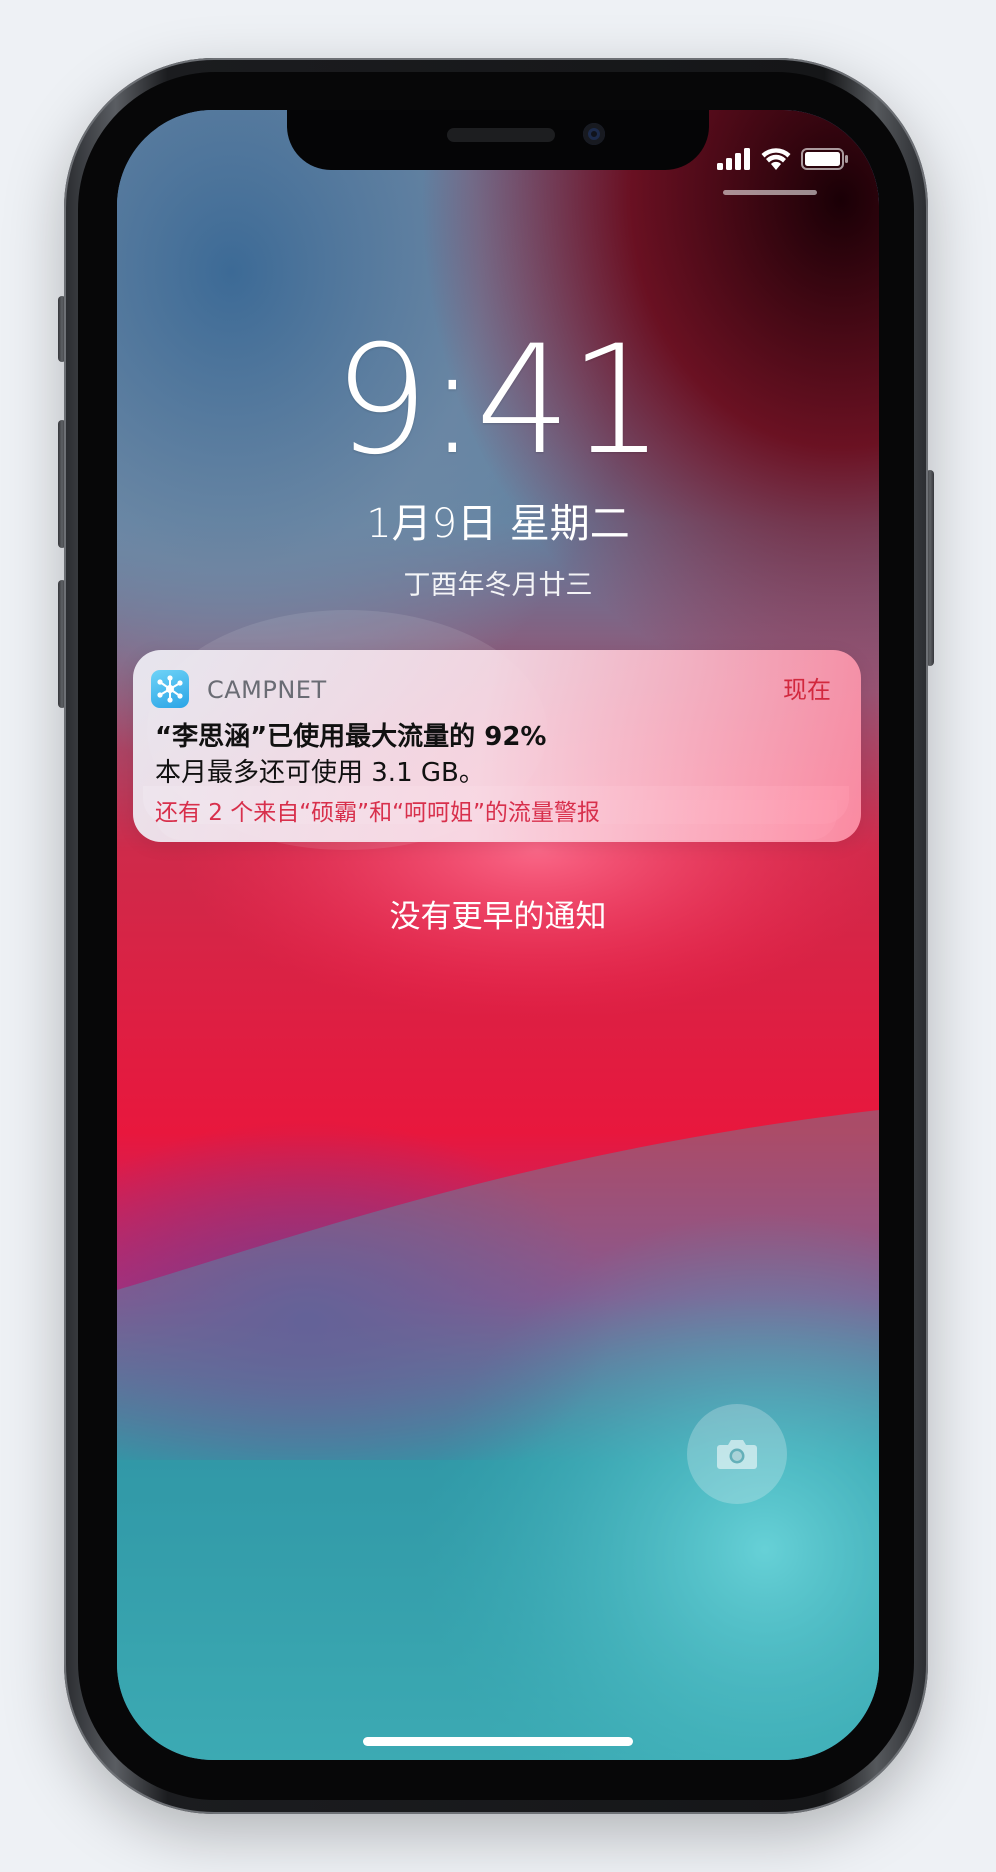 This screenshot has width=996, height=1872. I want to click on camera-icon, so click(737, 1454).